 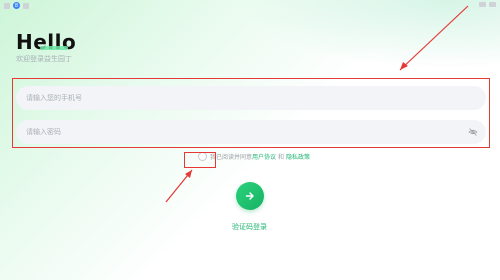 I want to click on notification-badge: 8, so click(x=16, y=5).